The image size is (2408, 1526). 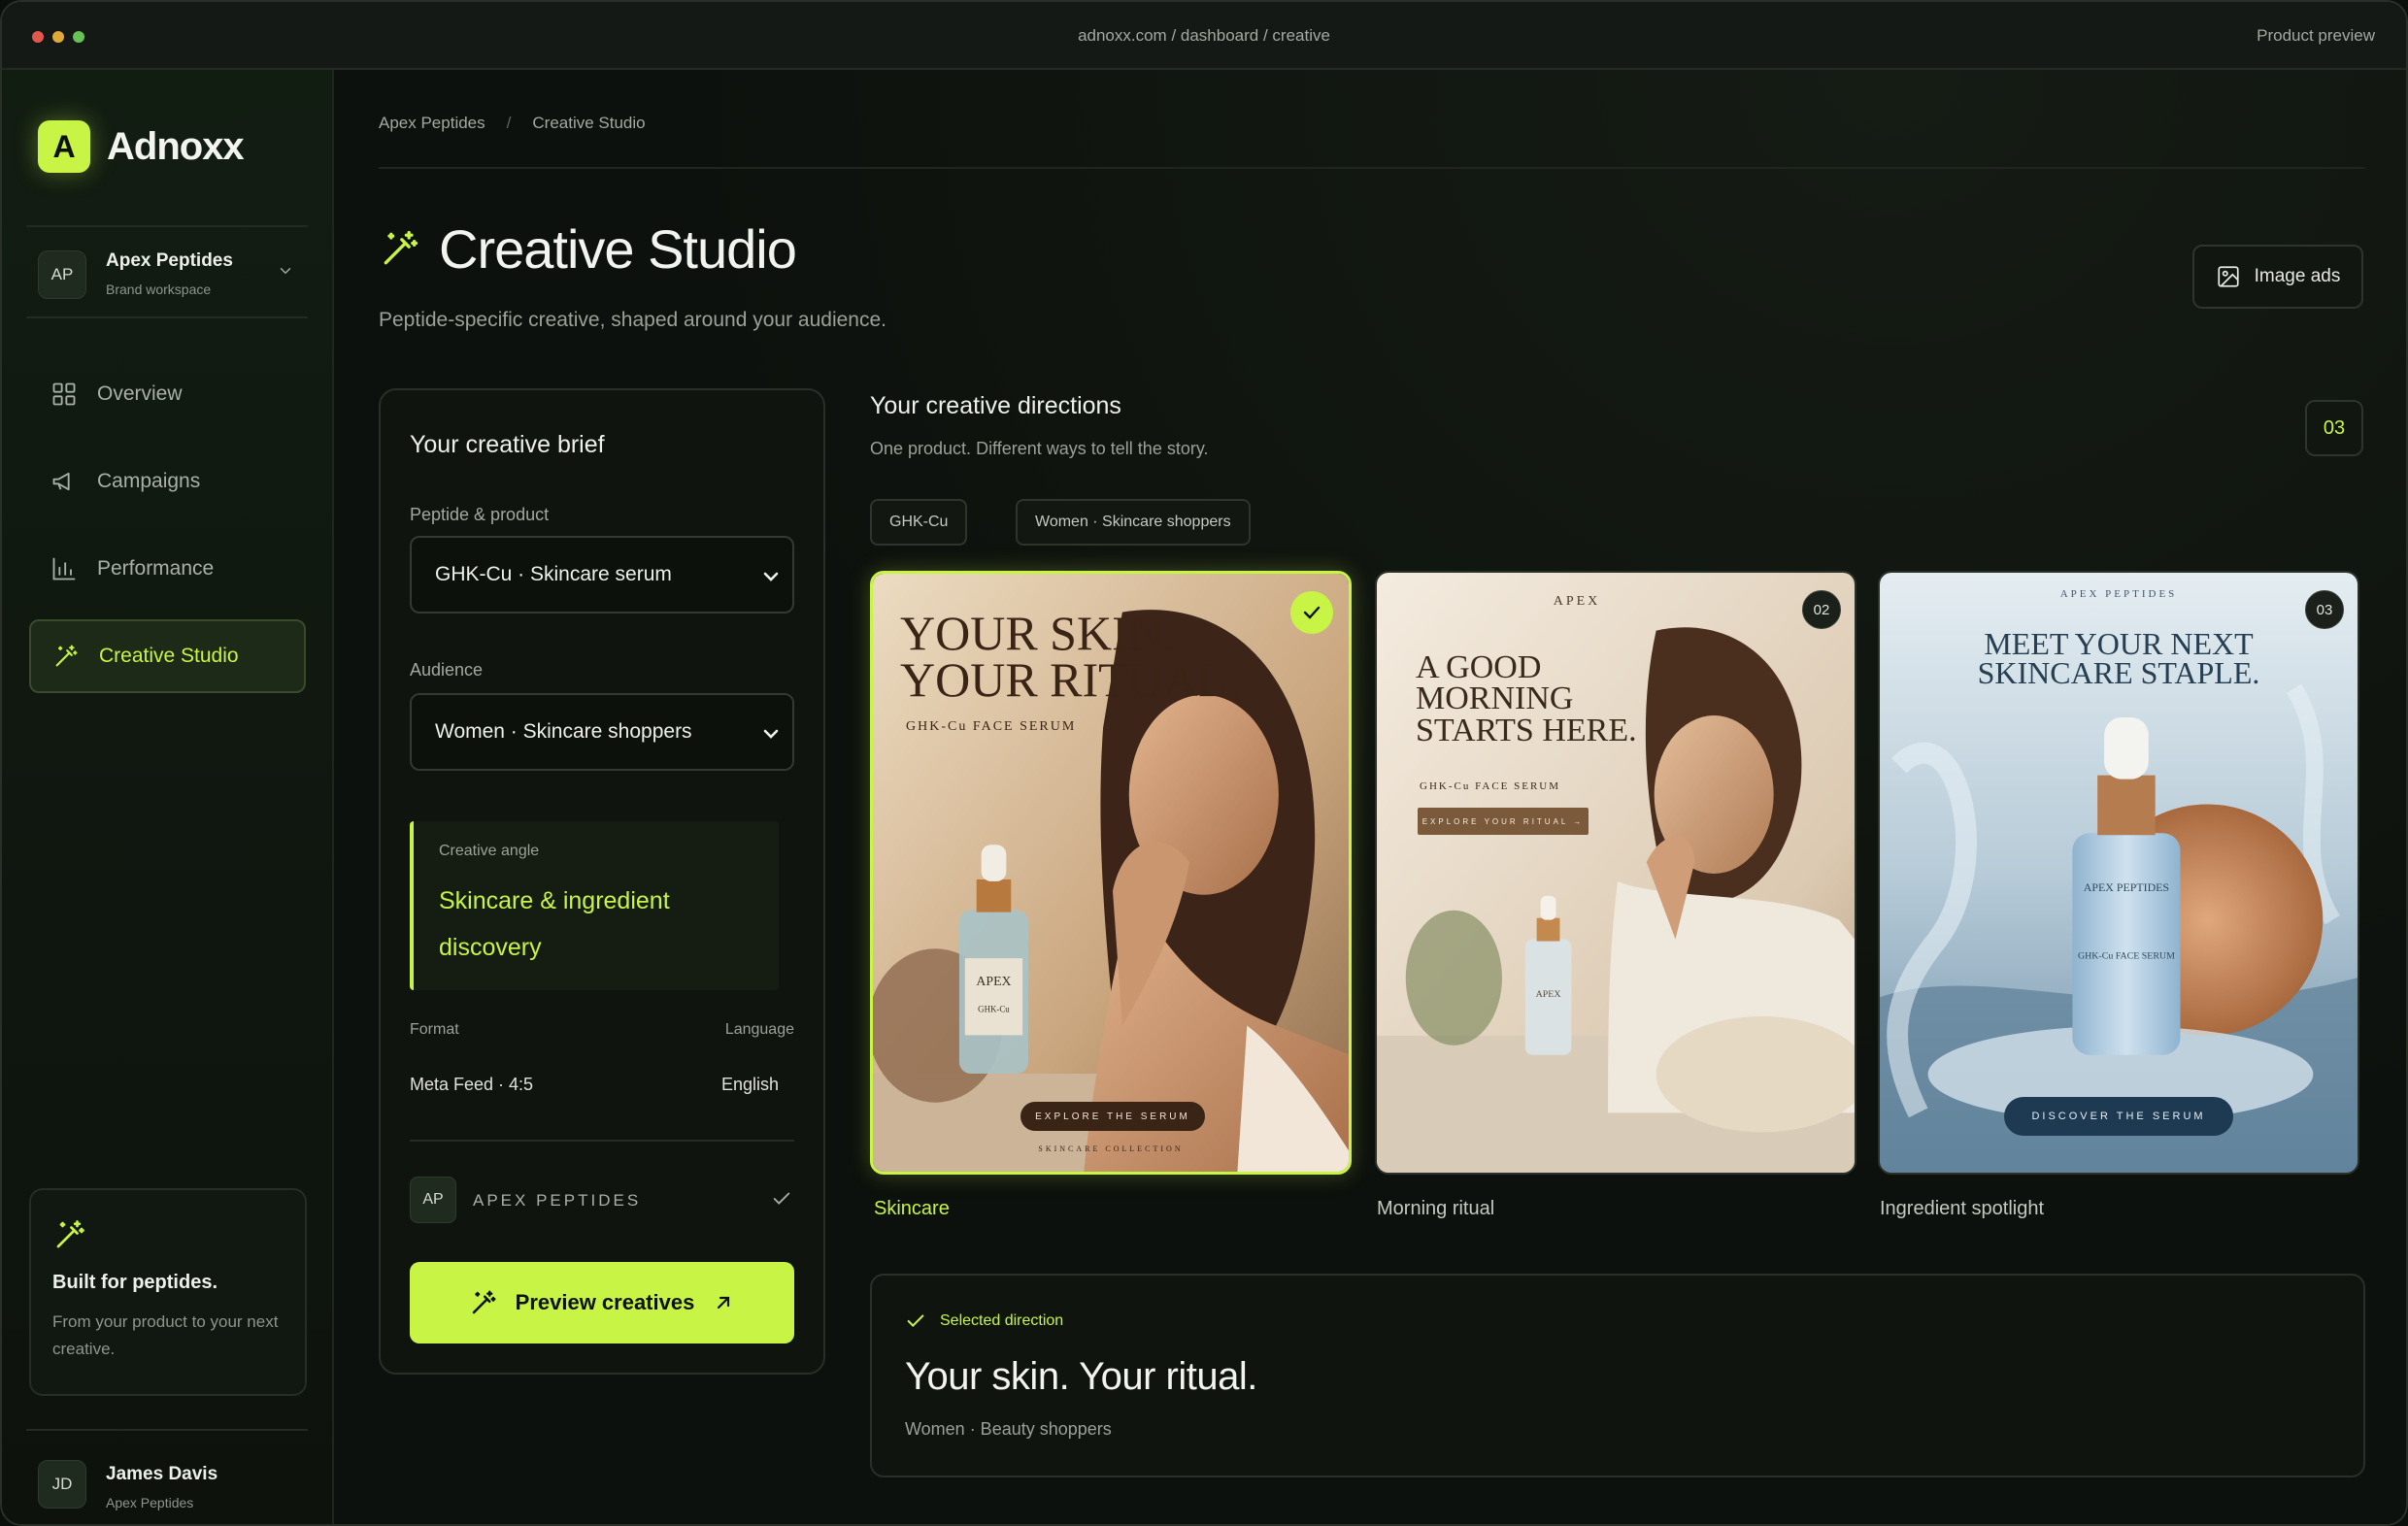 I want to click on ad-headline: MEET YOUR NEXT SKINCARE STAPLE., so click(x=2119, y=658).